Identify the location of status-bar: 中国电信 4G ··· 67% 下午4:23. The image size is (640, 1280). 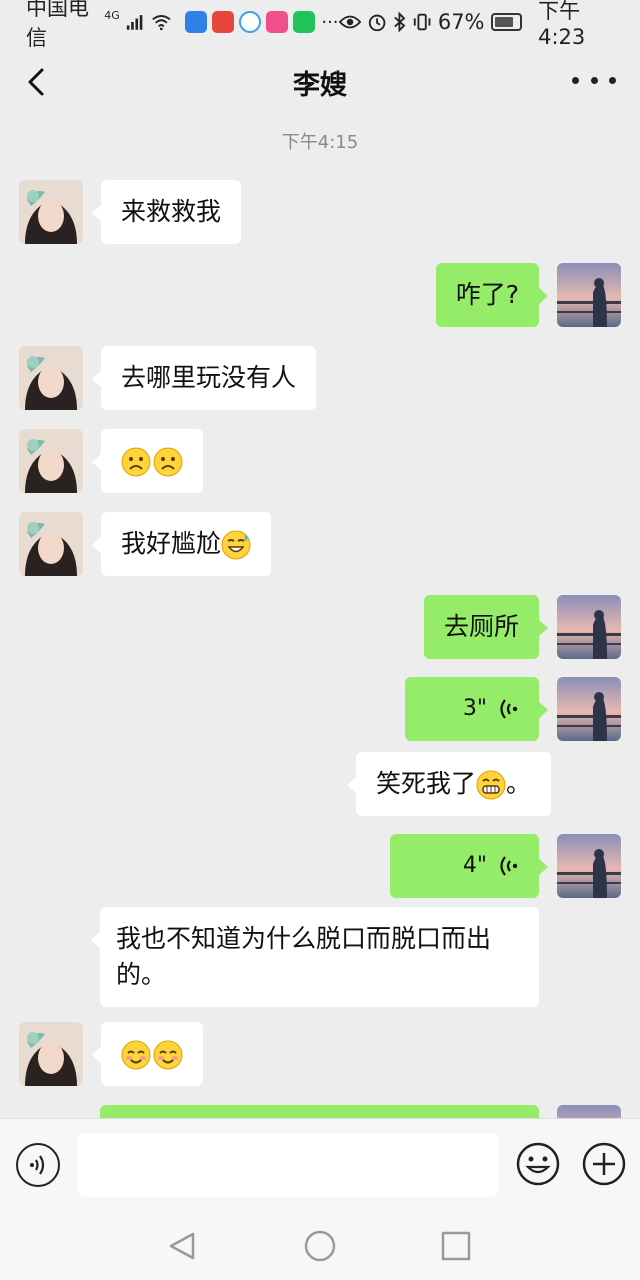
(320, 25).